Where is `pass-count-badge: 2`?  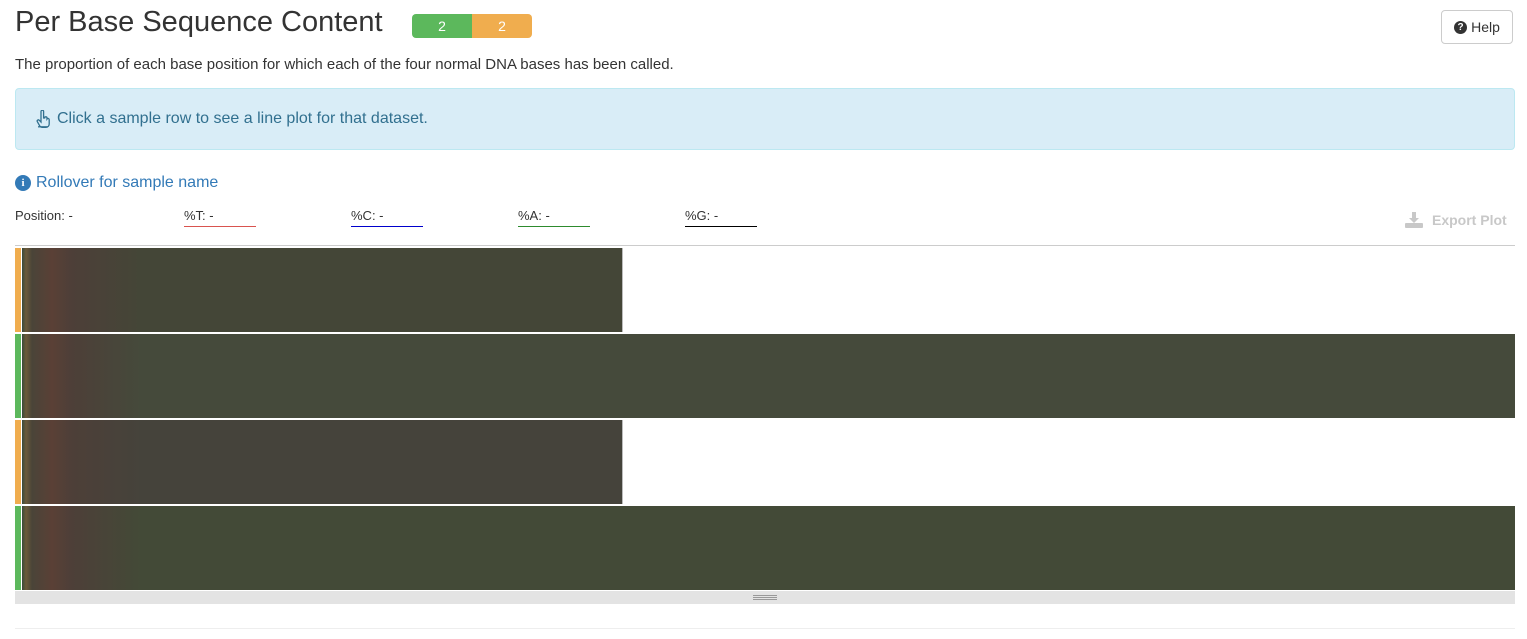
pass-count-badge: 2 is located at coordinates (442, 26).